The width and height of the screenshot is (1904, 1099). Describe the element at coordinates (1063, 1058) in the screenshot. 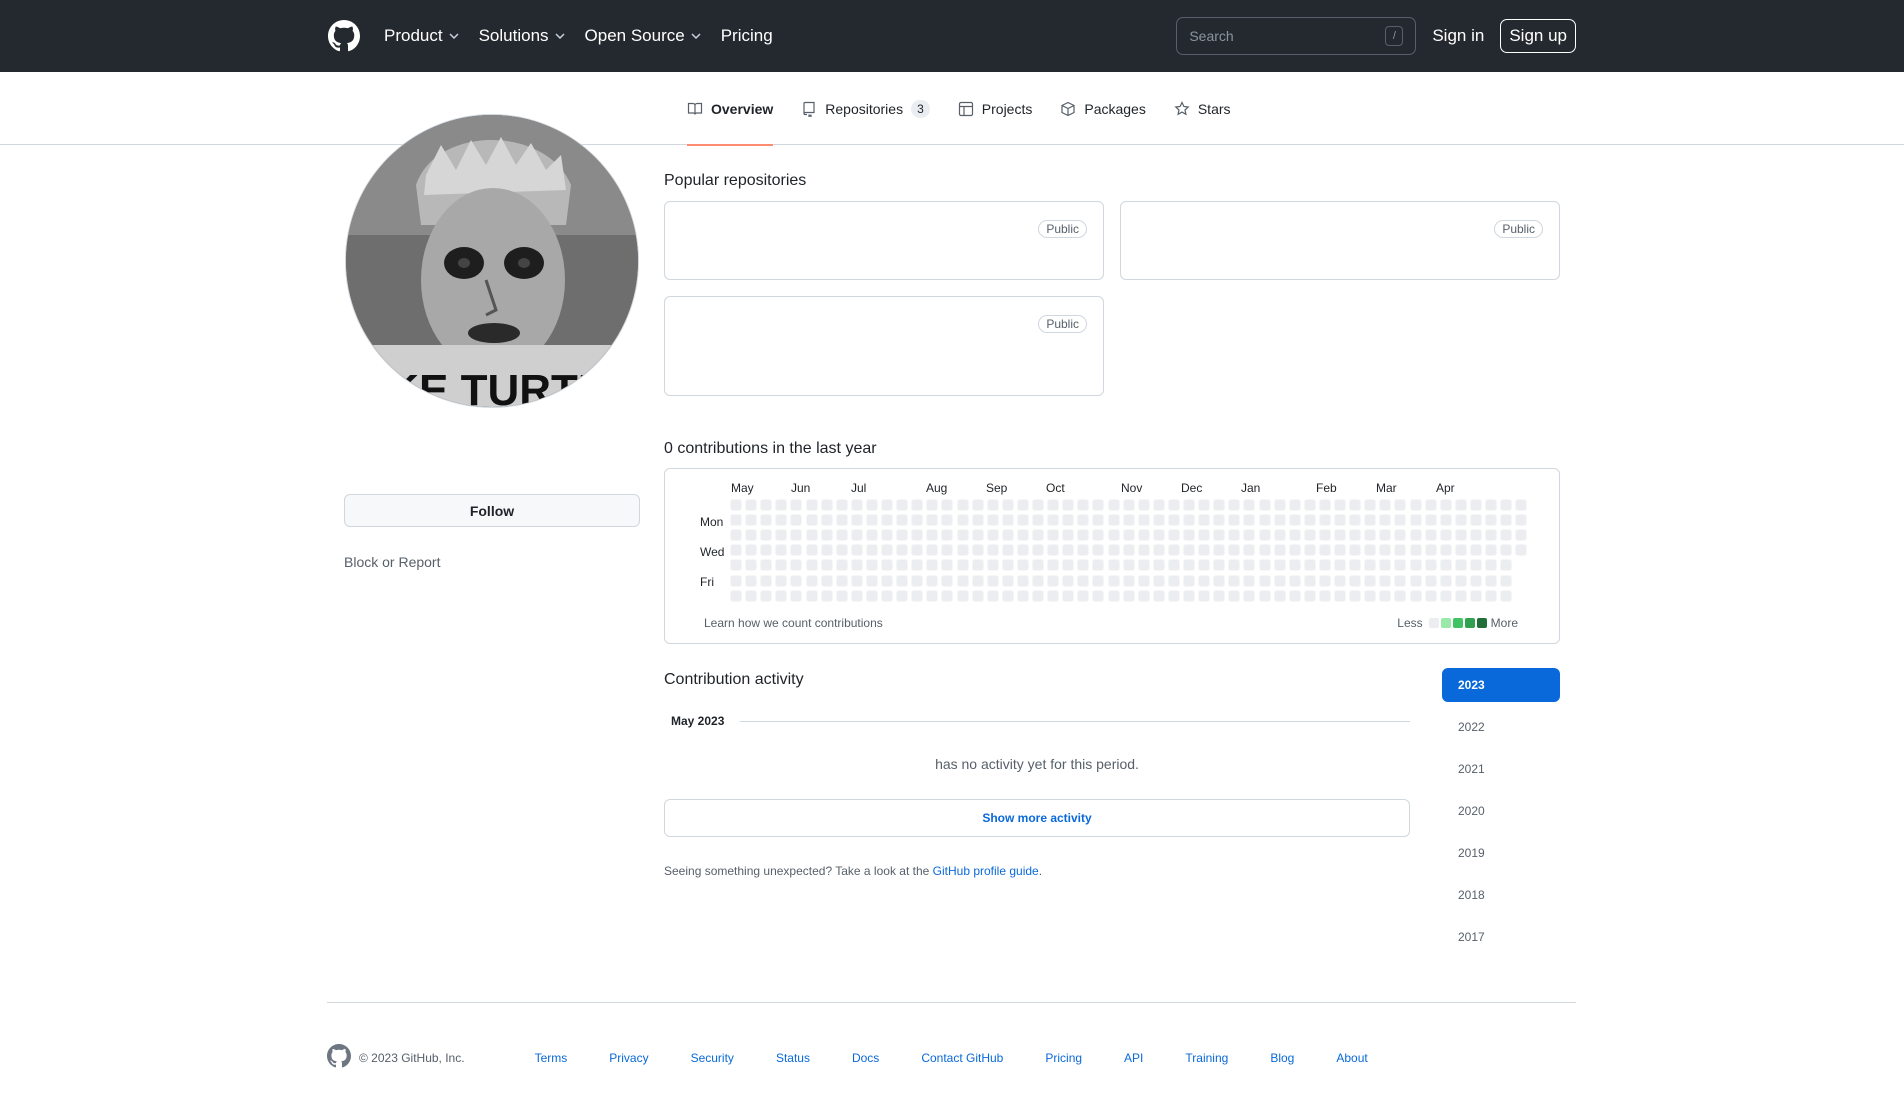

I see `footer-link-pricing: Pricing` at that location.